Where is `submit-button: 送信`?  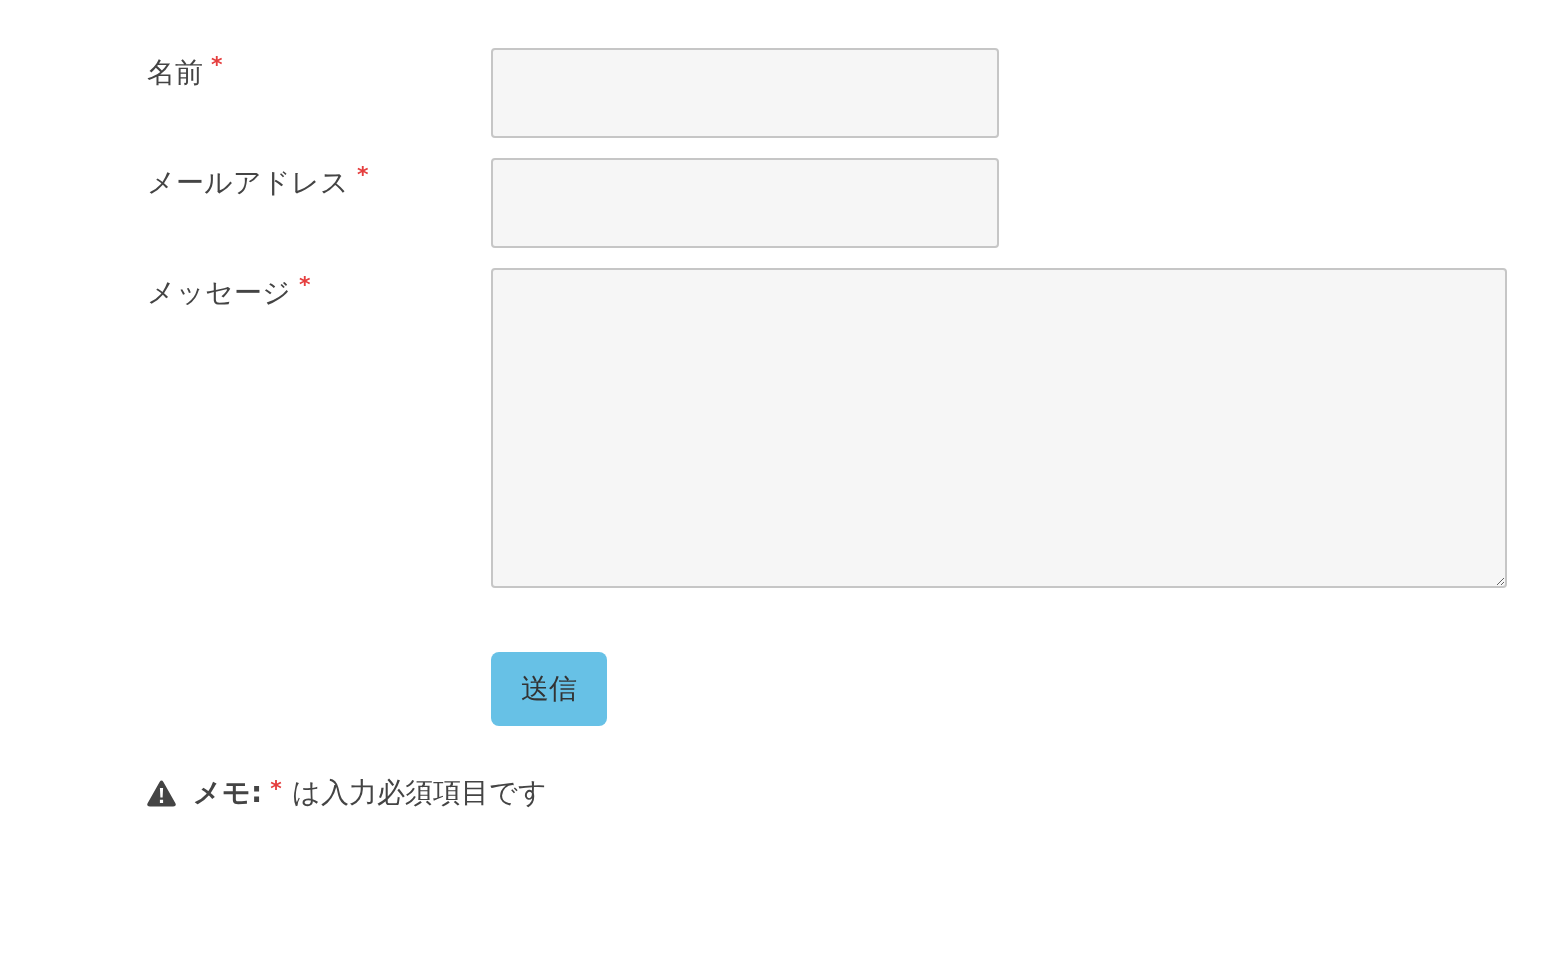 submit-button: 送信 is located at coordinates (549, 689).